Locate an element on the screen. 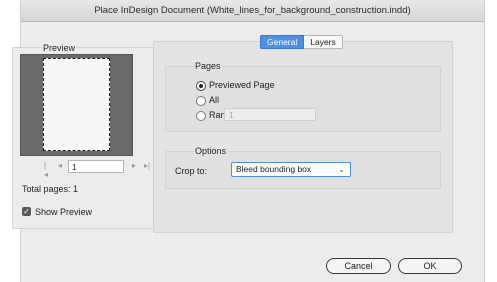  last-page-icon: ▸| is located at coordinates (147, 165).